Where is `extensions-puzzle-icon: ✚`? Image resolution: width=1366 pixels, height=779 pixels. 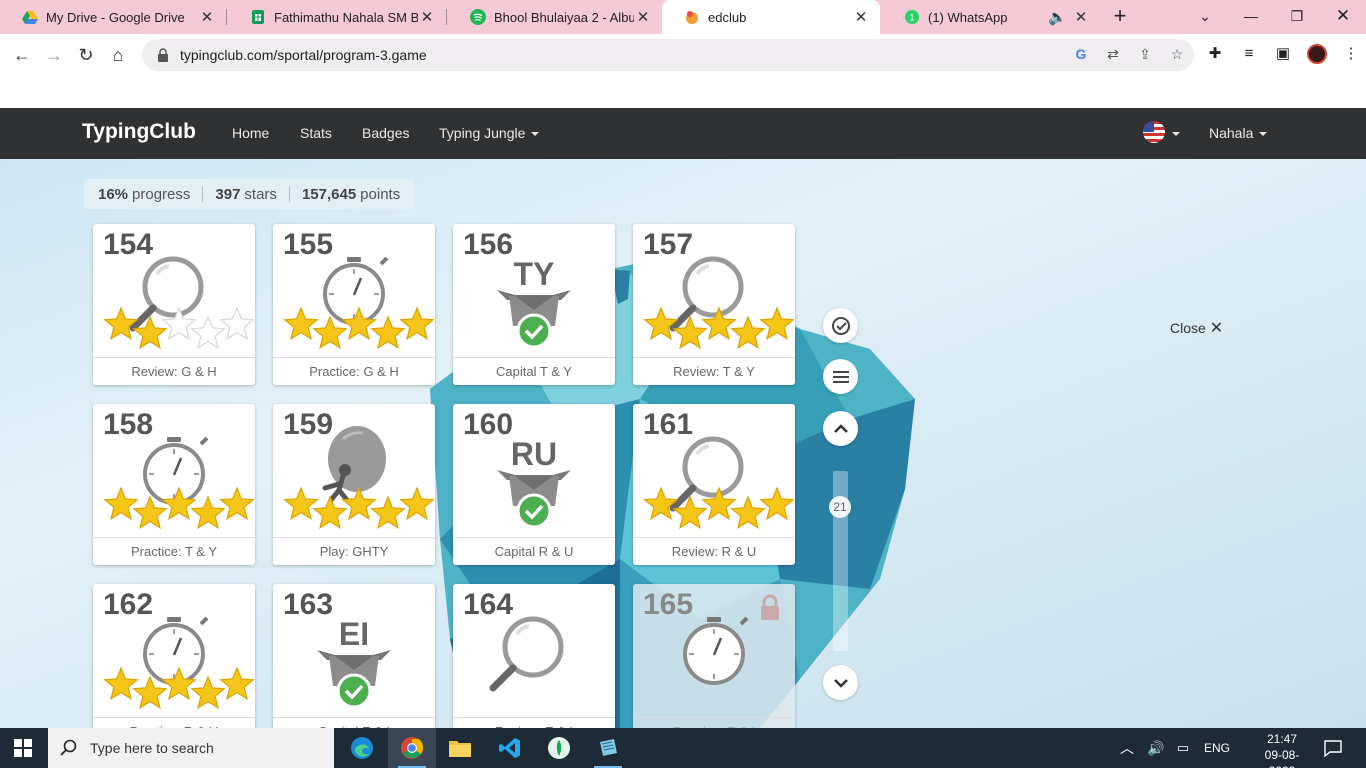 extensions-puzzle-icon: ✚ is located at coordinates (1215, 54).